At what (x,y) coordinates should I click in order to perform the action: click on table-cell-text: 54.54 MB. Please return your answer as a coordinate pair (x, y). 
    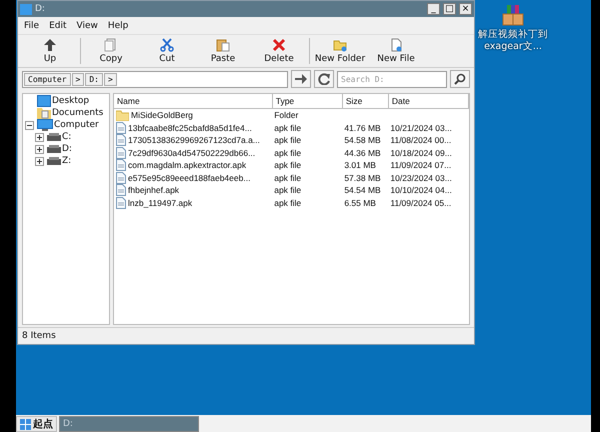
    Looking at the image, I should click on (362, 190).